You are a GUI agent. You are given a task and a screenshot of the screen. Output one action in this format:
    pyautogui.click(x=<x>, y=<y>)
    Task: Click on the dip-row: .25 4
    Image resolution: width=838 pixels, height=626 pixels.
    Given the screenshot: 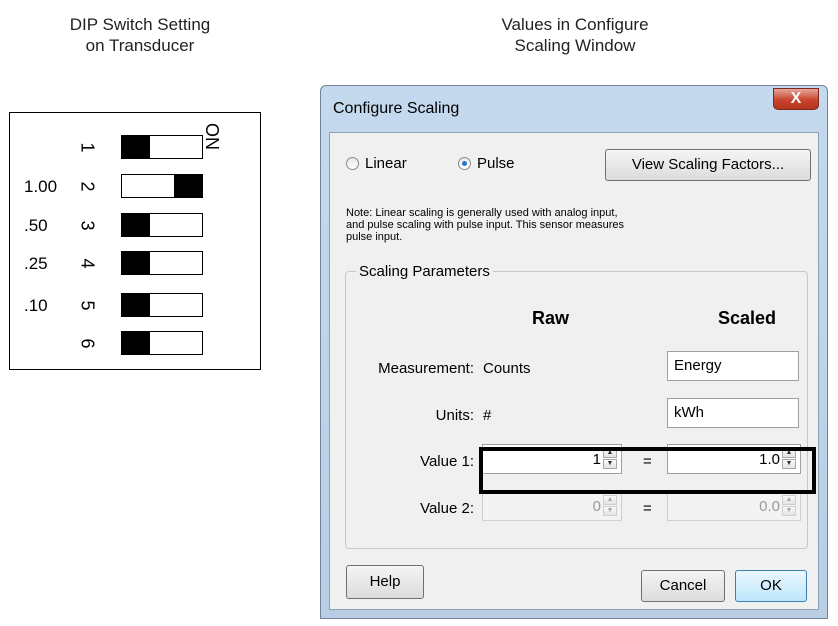 What is the action you would take?
    pyautogui.click(x=135, y=263)
    